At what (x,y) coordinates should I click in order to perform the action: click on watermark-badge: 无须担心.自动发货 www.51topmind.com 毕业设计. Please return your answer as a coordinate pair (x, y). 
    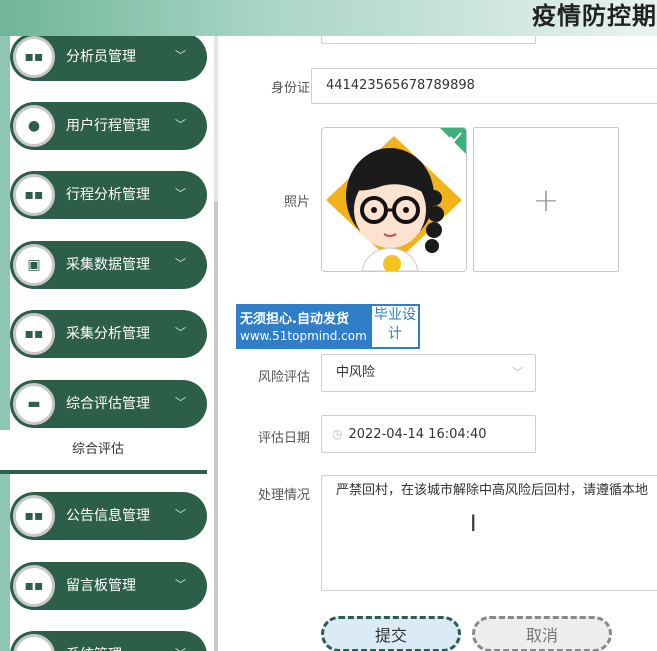
    Looking at the image, I should click on (328, 326).